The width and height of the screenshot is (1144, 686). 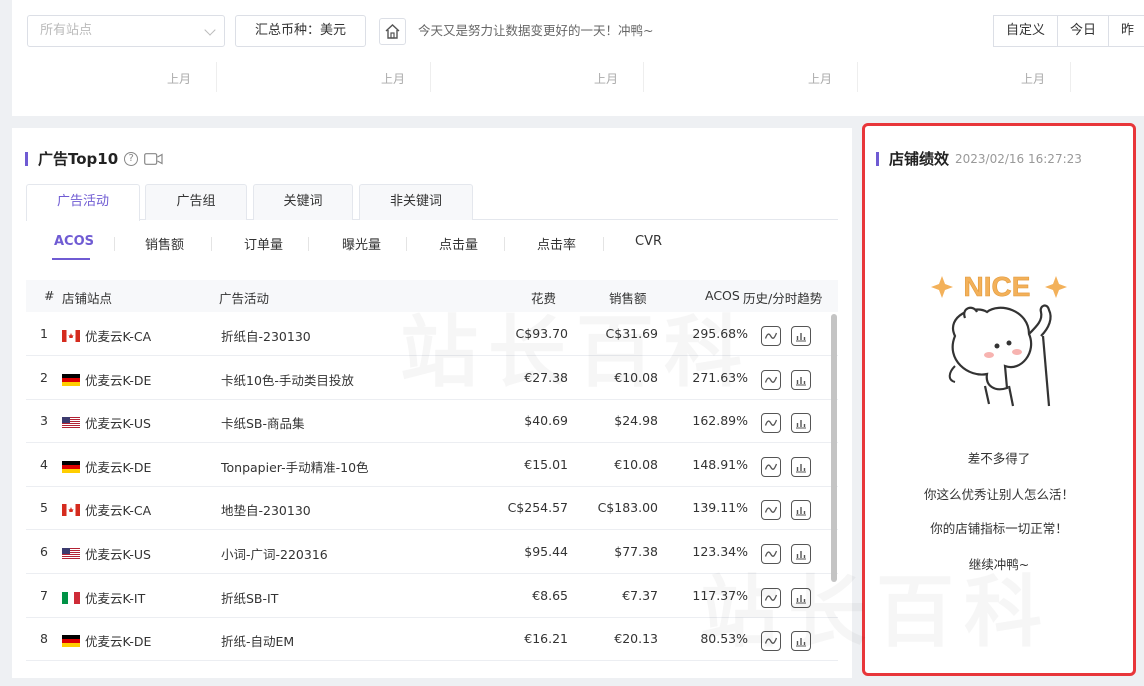 What do you see at coordinates (636, 464) in the screenshot?
I see `row-sales: €10.08` at bounding box center [636, 464].